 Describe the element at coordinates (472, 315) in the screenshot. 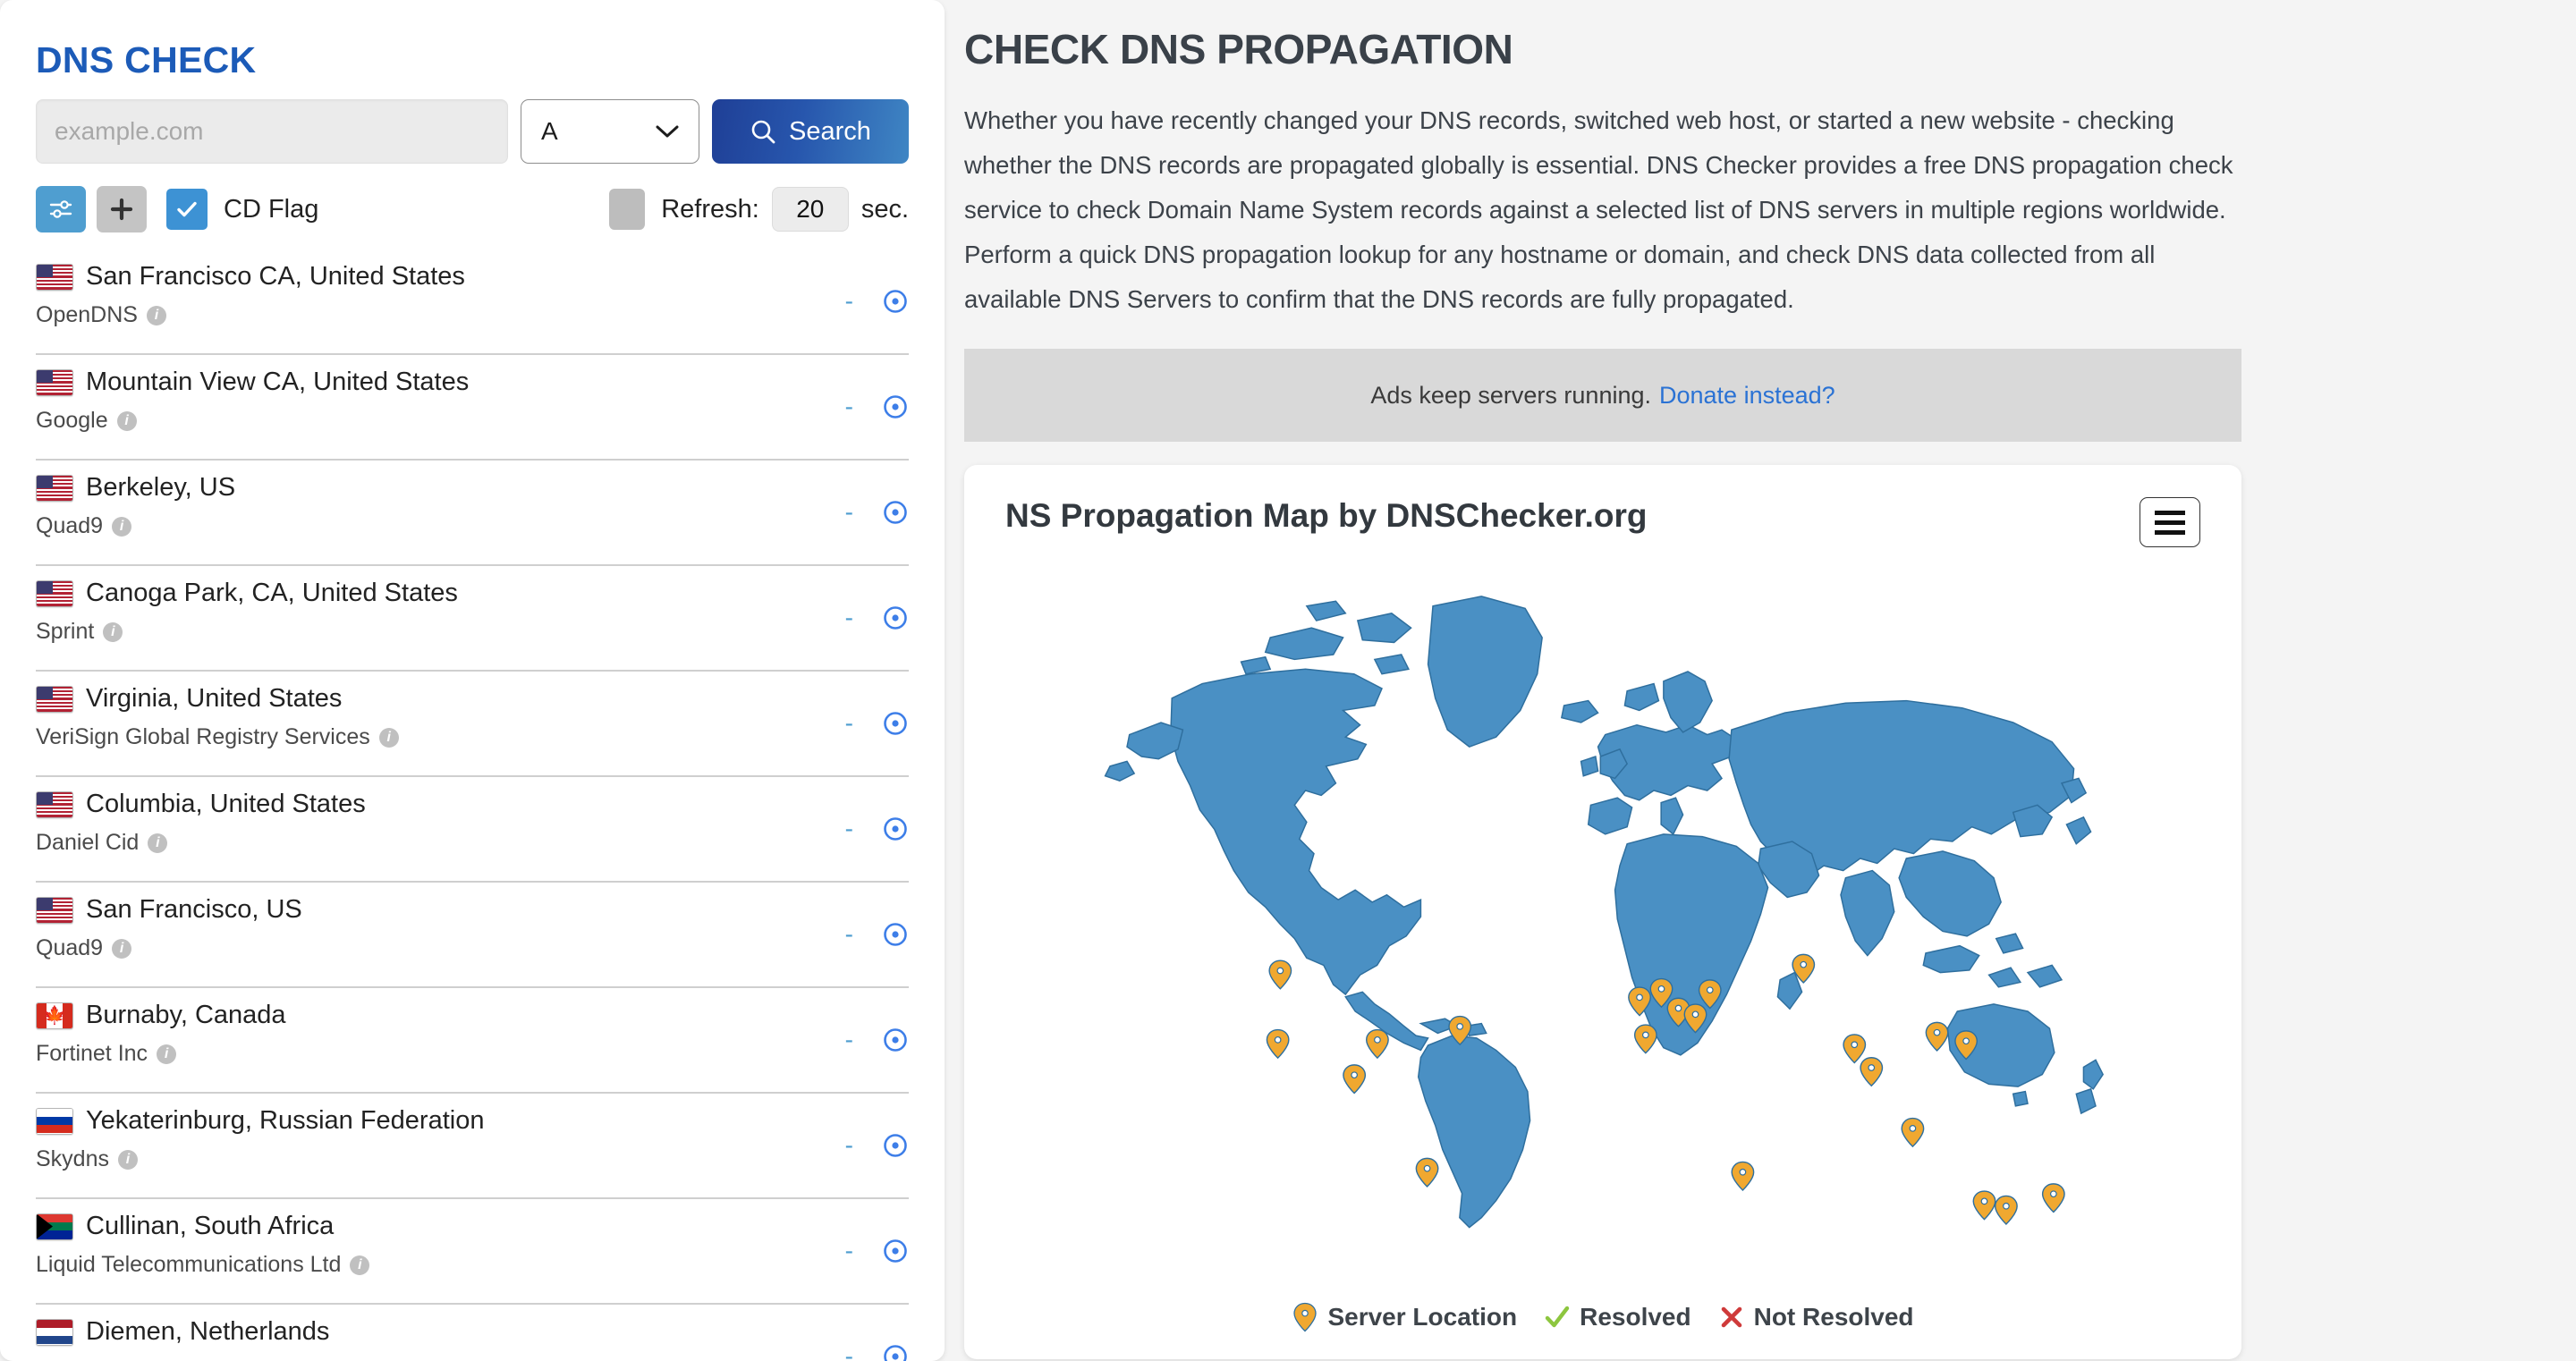

I see `server-provider-row: OpenDNS i` at that location.